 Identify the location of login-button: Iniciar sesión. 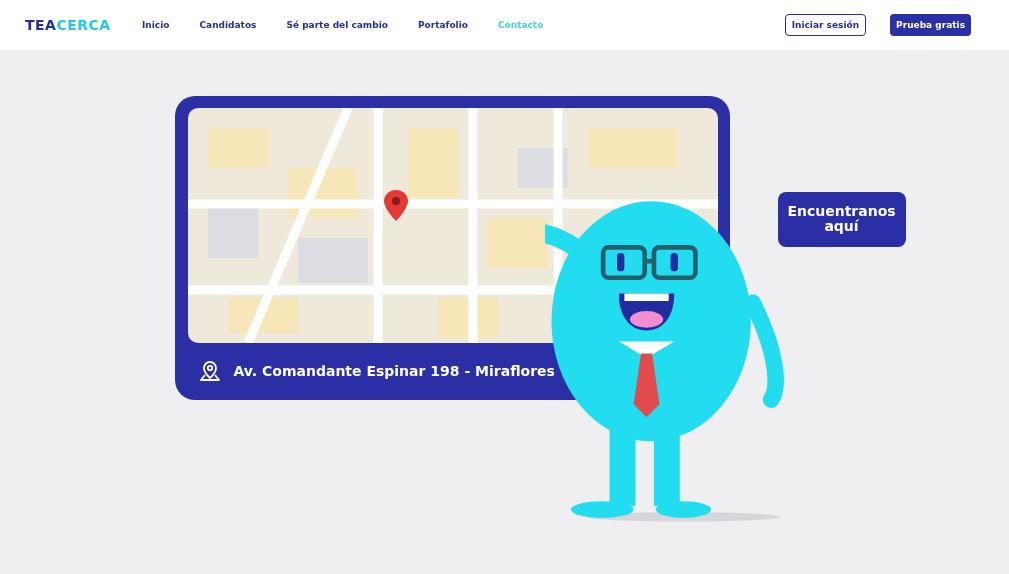
(825, 25).